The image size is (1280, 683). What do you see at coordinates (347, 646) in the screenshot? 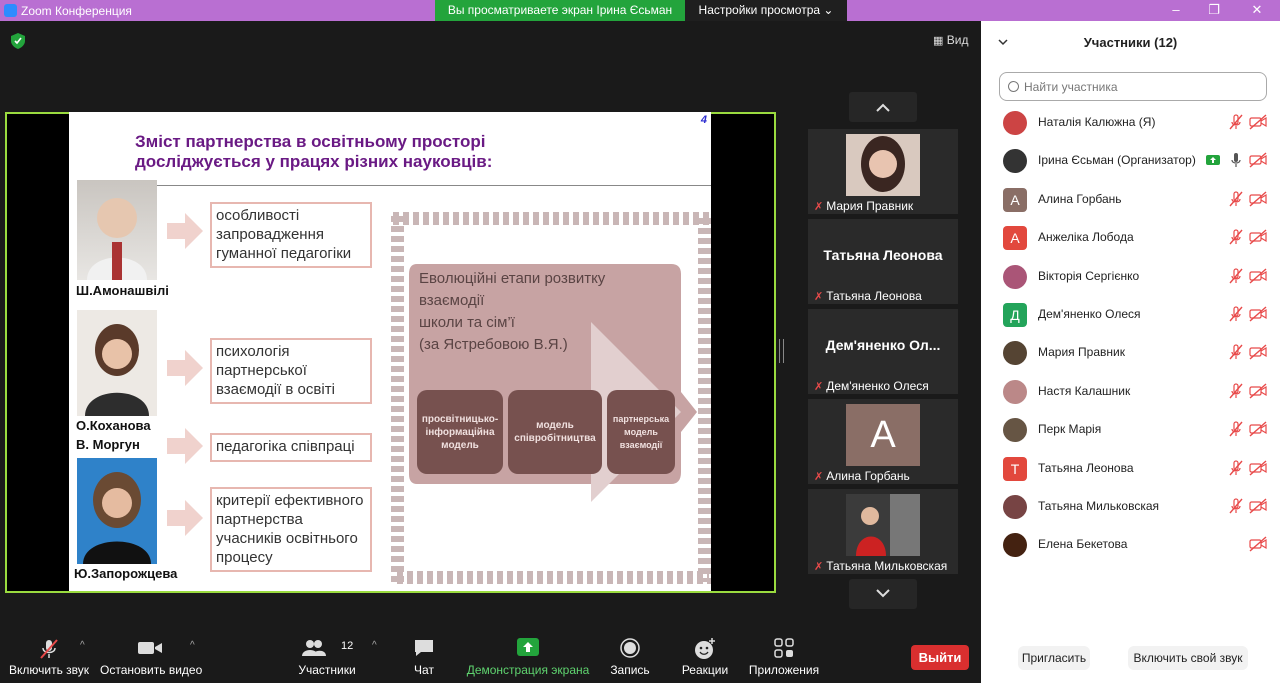
I see `participants-count: 12` at bounding box center [347, 646].